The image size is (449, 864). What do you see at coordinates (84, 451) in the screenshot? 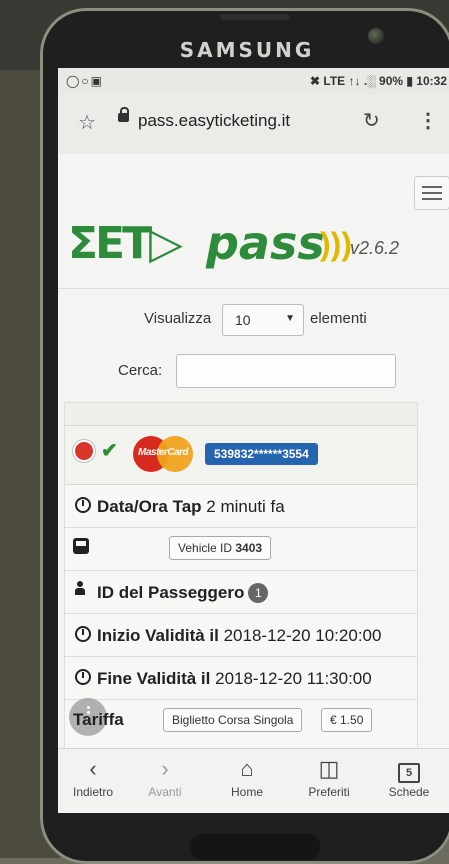
I see `expand-row-icon` at bounding box center [84, 451].